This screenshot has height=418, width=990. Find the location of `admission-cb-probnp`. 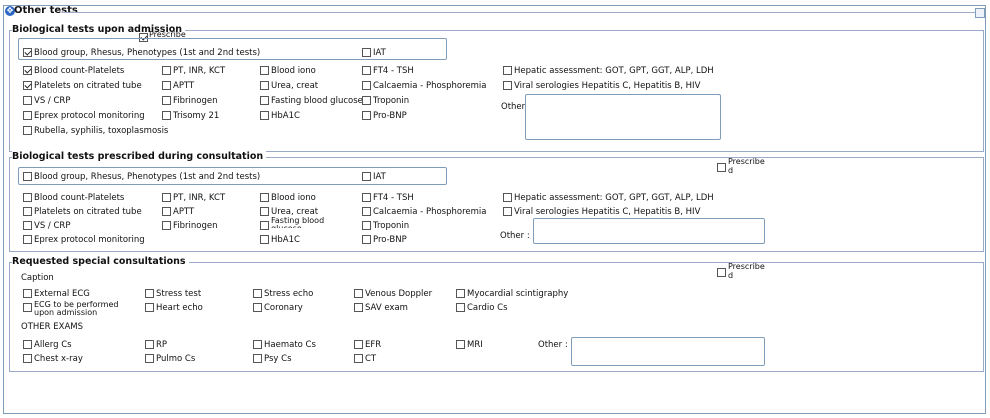

admission-cb-probnp is located at coordinates (366, 115).